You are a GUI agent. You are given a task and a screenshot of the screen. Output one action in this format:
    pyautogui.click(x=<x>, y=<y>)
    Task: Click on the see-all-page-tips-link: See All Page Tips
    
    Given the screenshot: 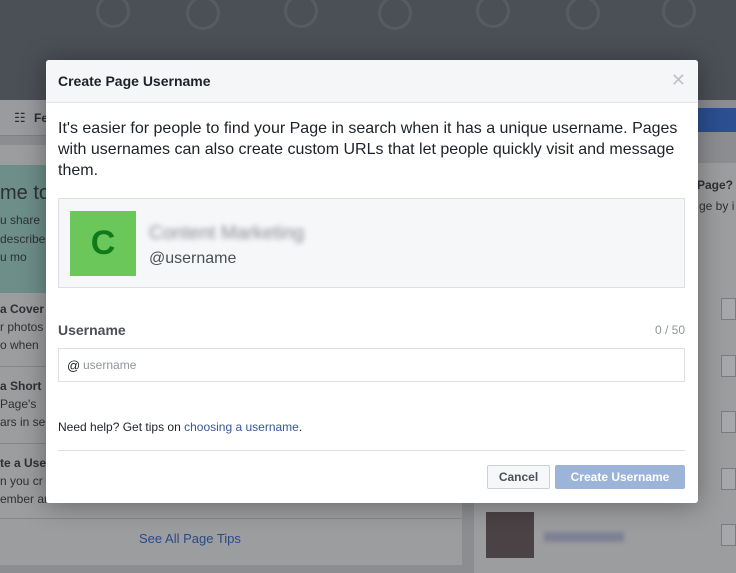 What is the action you would take?
    pyautogui.click(x=190, y=538)
    